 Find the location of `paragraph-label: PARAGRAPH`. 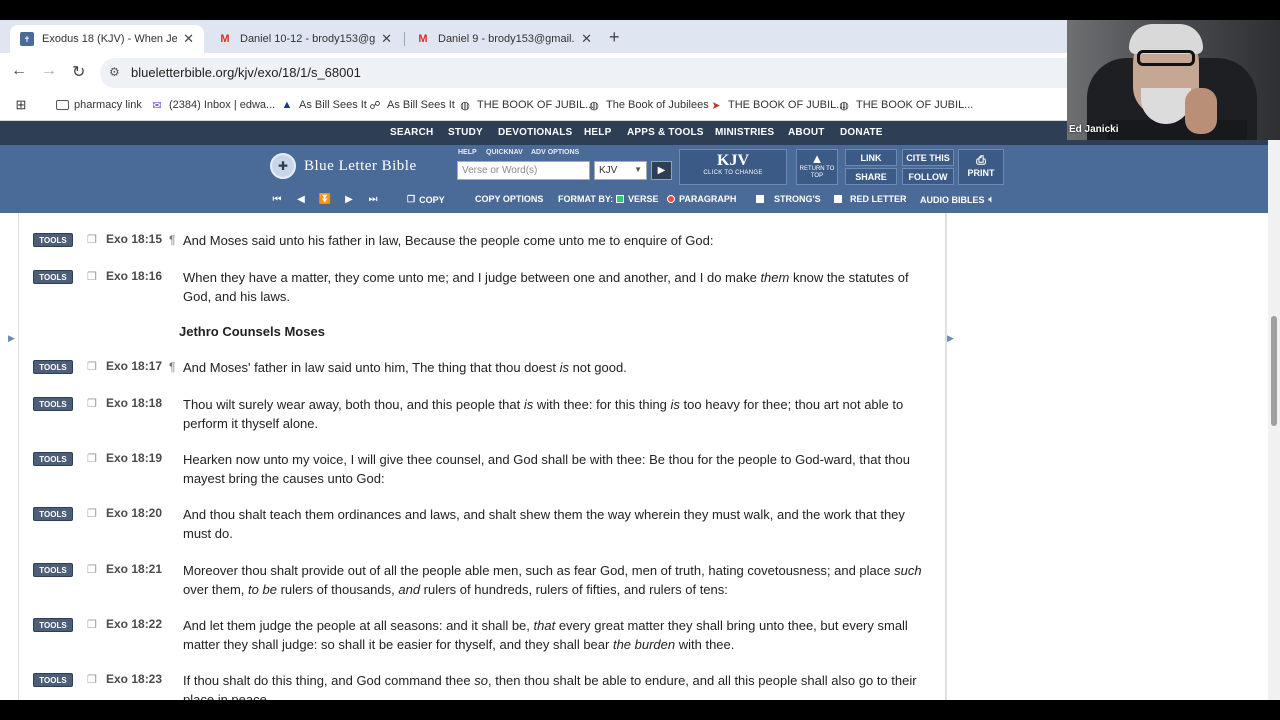

paragraph-label: PARAGRAPH is located at coordinates (708, 199).